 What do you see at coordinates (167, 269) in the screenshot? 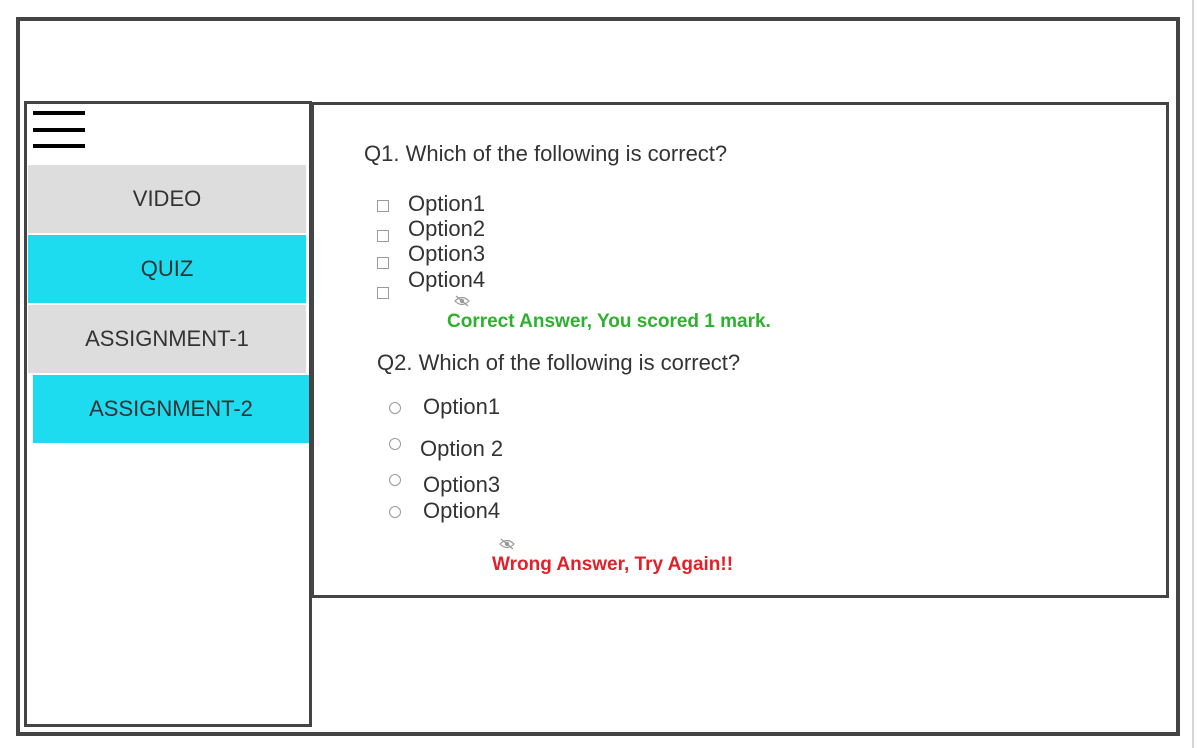
I see `sidebar-item-quiz: QUIZ` at bounding box center [167, 269].